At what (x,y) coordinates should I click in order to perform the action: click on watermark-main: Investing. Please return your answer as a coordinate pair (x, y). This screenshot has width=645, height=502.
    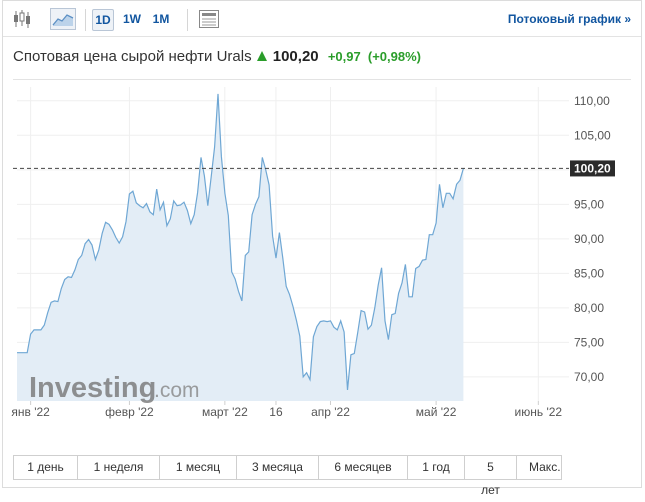
    Looking at the image, I should click on (92, 388).